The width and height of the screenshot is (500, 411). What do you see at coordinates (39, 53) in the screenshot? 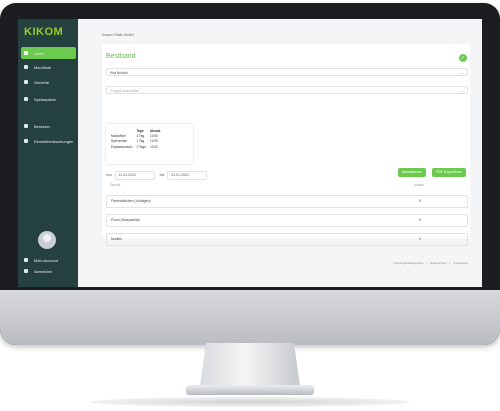
I see `sidebar-item-label: Liefer` at bounding box center [39, 53].